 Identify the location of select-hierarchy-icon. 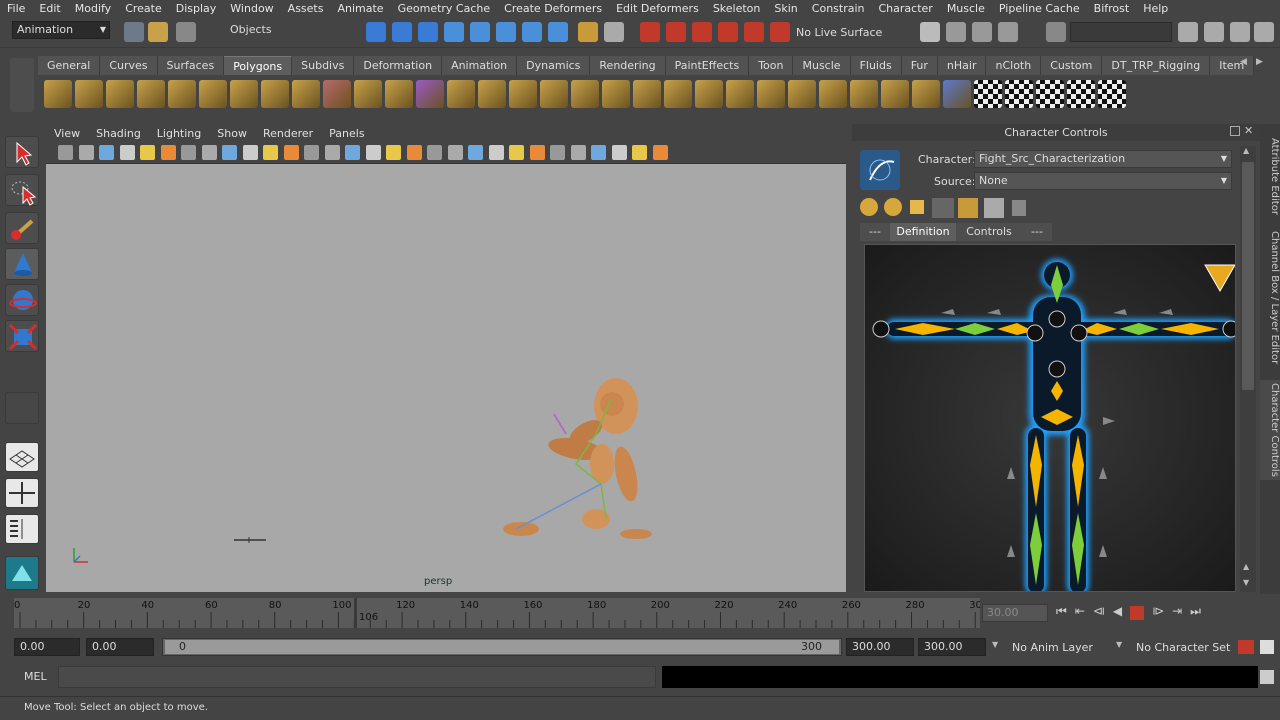
(376, 32).